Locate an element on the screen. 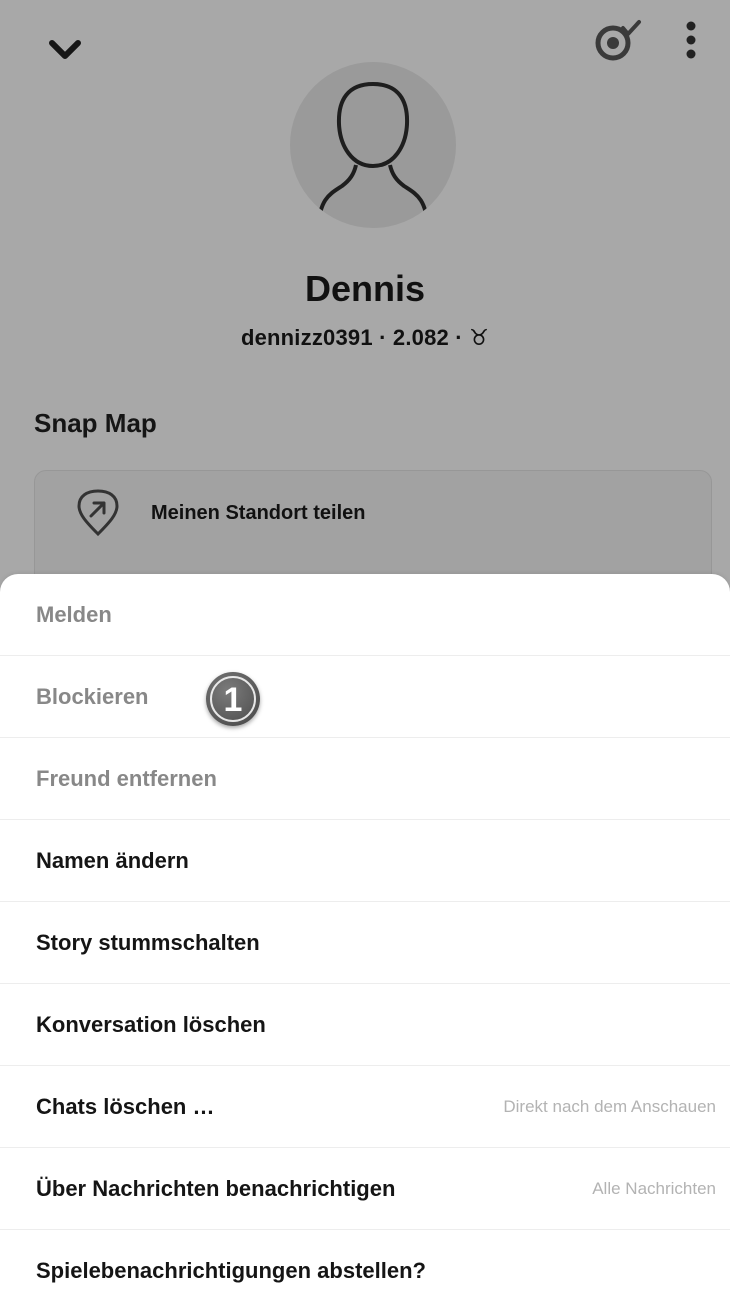 This screenshot has height=1314, width=730. menu-item-remove-friend: Freund entfernen is located at coordinates (365, 779).